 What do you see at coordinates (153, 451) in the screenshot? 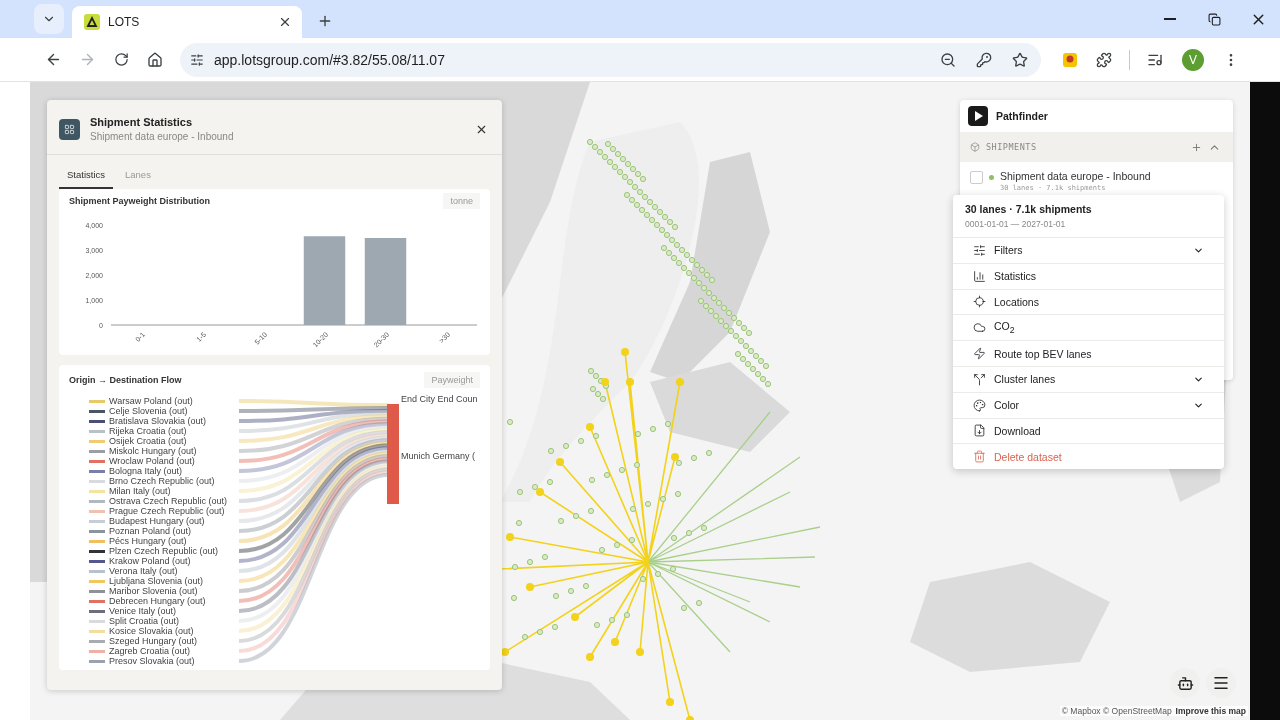
I see `origin-label: Miskolc Hungary (out)` at bounding box center [153, 451].